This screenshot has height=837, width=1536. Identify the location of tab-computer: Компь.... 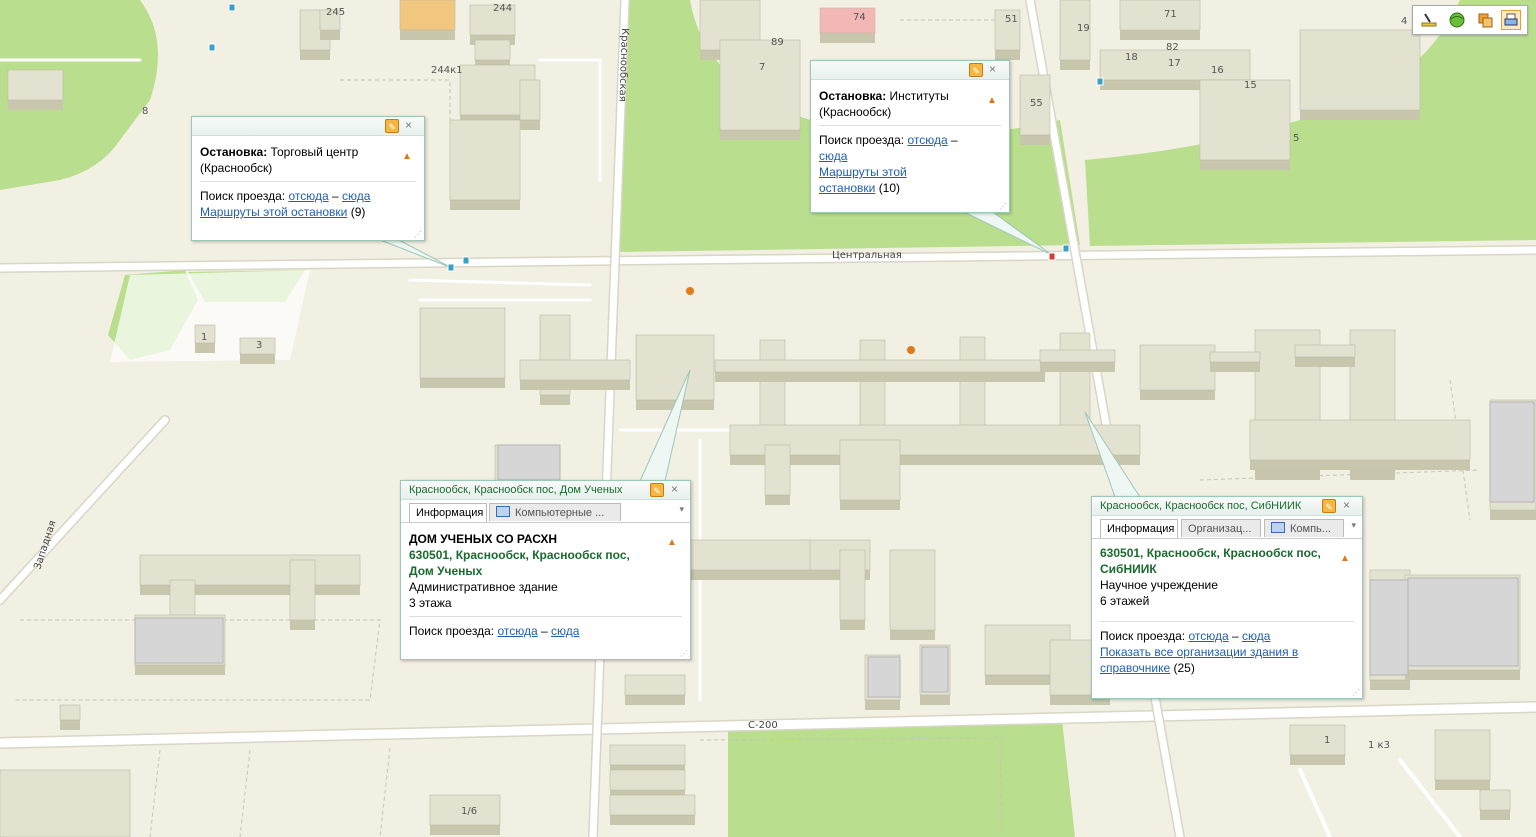
(1304, 528).